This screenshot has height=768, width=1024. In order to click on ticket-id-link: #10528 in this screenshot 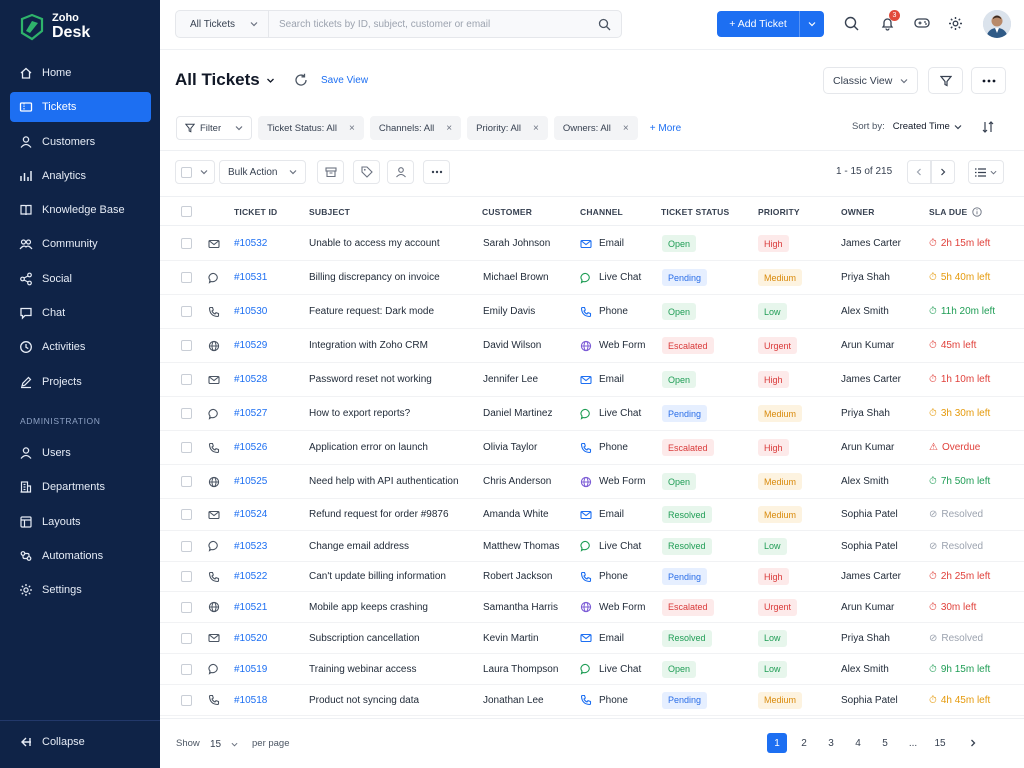, I will do `click(250, 379)`.